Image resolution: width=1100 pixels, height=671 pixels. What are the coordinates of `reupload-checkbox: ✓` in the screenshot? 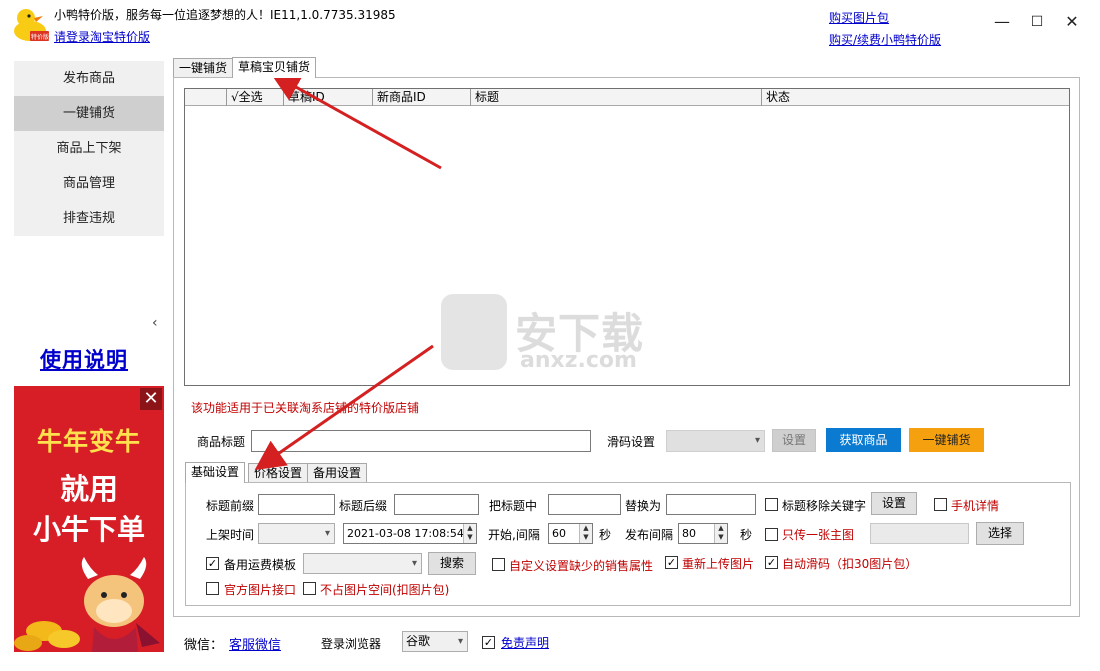 It's located at (671, 562).